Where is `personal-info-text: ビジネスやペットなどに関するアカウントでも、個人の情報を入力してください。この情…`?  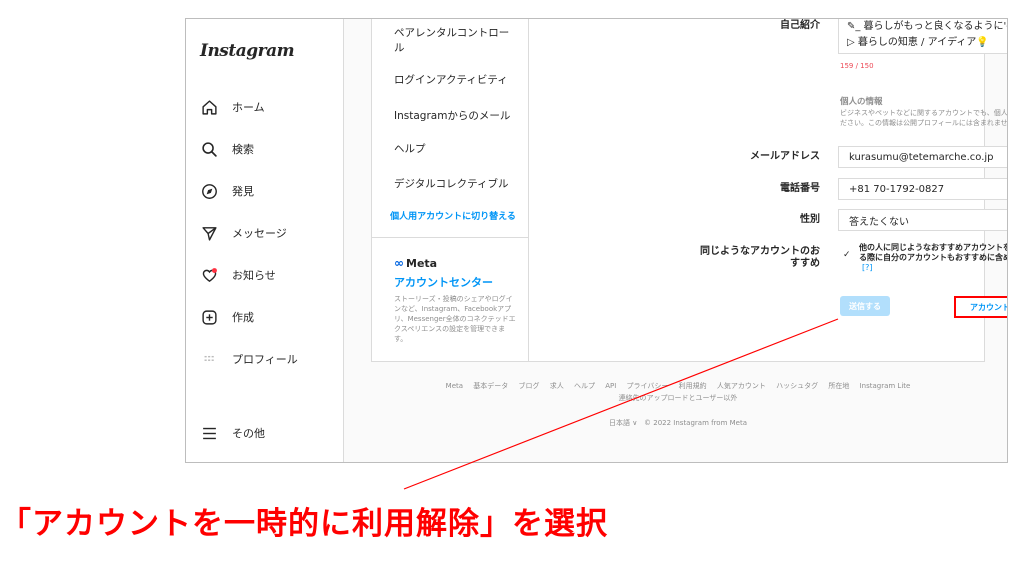
personal-info-text: ビジネスやペットなどに関するアカウントでも、個人の情報を入力してください。この情… is located at coordinates (924, 118).